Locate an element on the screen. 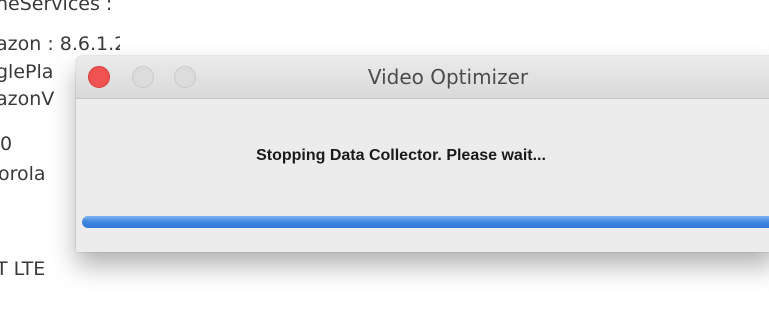 This screenshot has width=769, height=312. progress-bar-fill is located at coordinates (425, 222).